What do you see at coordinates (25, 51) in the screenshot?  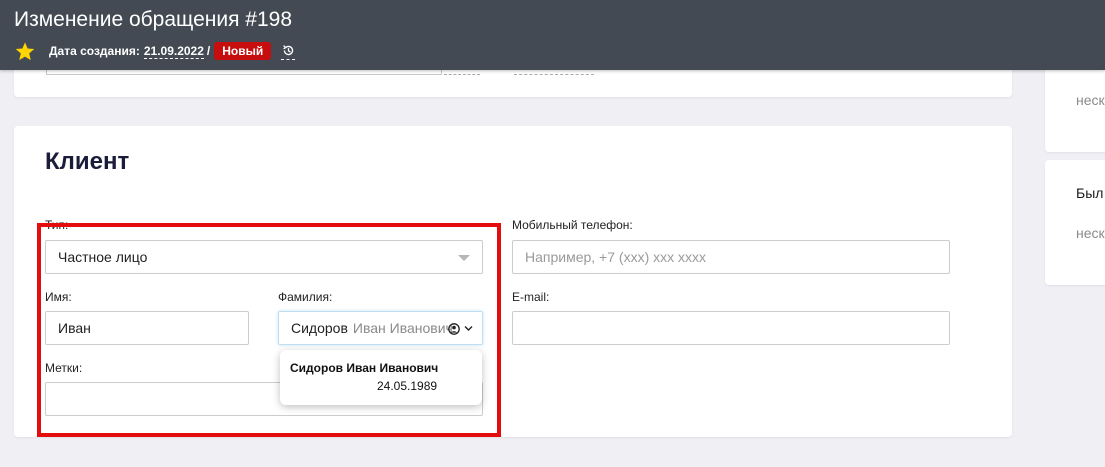 I see `star-icon` at bounding box center [25, 51].